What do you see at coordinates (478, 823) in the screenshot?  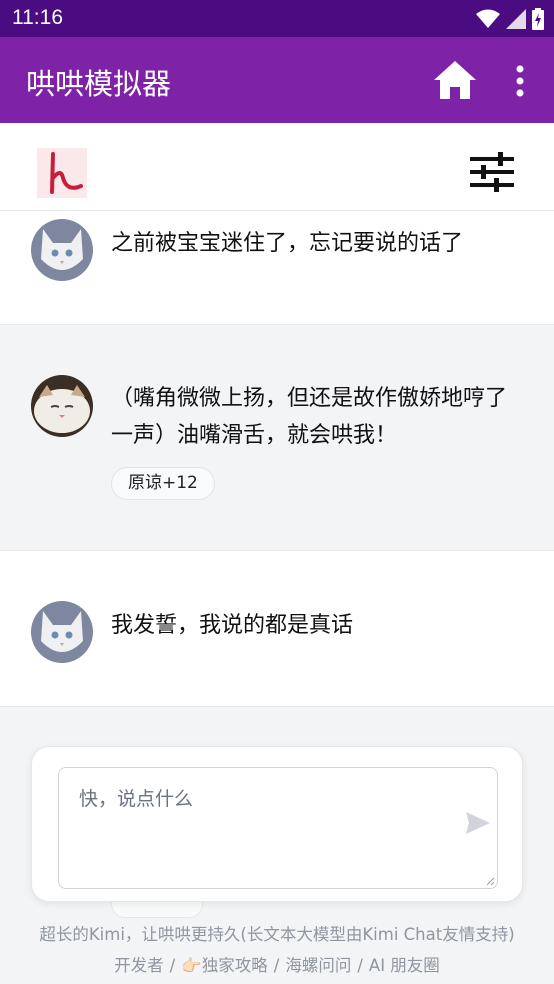 I see `send-icon` at bounding box center [478, 823].